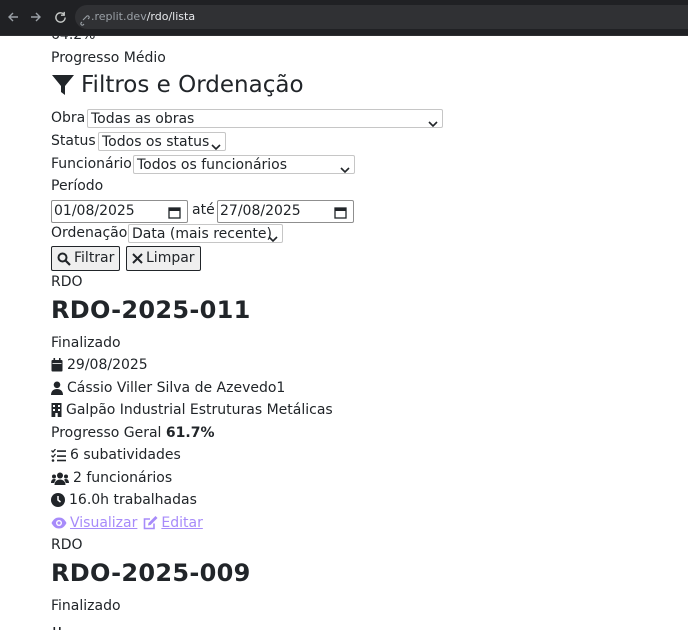 The image size is (688, 635). What do you see at coordinates (103, 523) in the screenshot?
I see `view-link: Visualizar` at bounding box center [103, 523].